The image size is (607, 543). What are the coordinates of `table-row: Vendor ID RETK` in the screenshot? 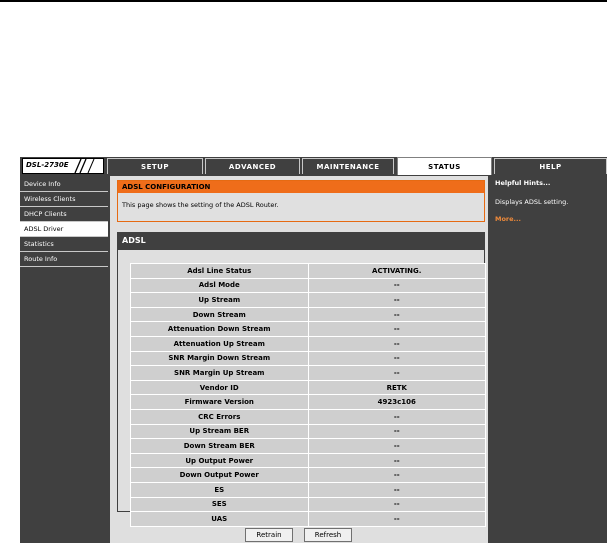 It's located at (308, 387).